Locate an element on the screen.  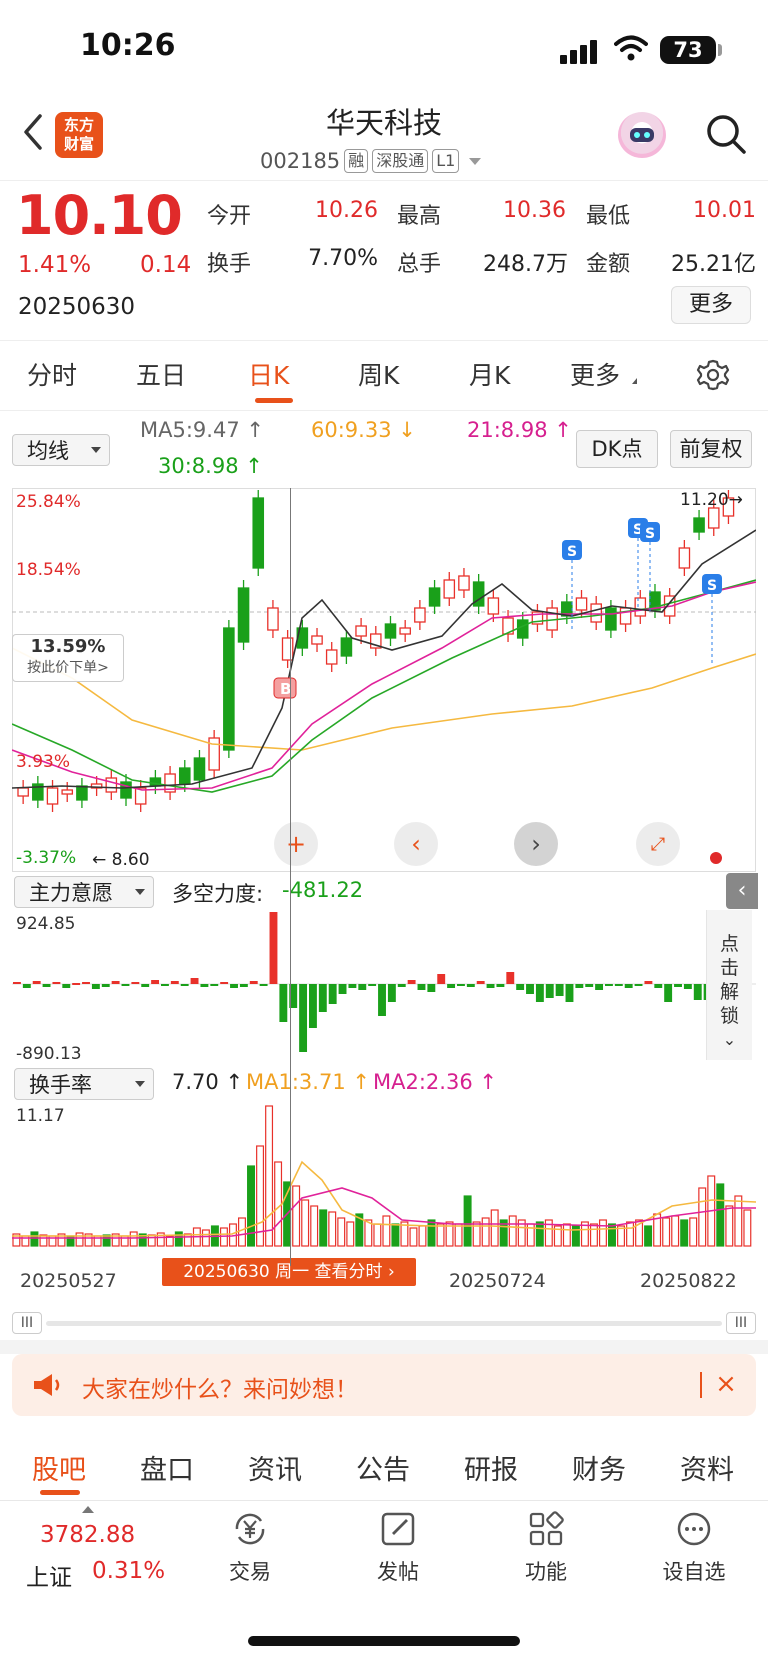
stock-name: 华天科技 is located at coordinates (383, 123).